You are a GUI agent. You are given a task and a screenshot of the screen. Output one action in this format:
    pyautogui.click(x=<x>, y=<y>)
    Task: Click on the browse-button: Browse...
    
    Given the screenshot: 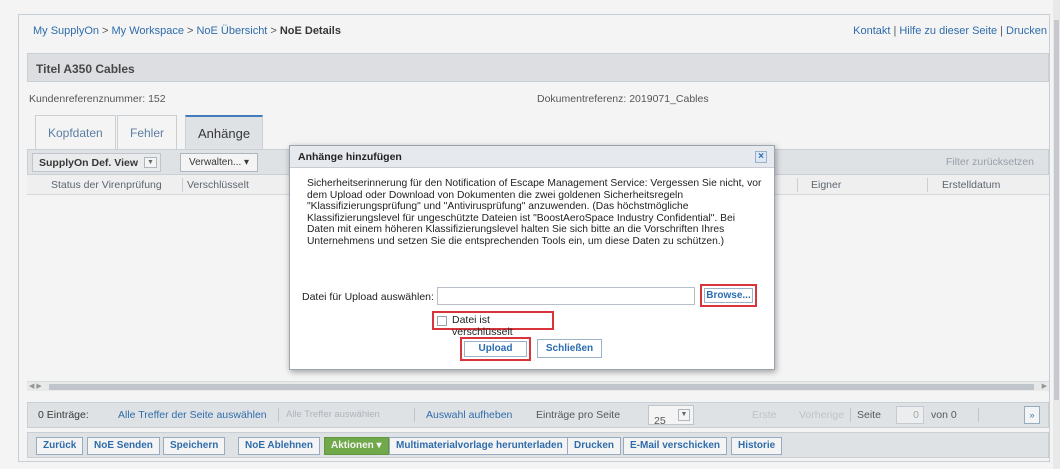 What is the action you would take?
    pyautogui.click(x=728, y=295)
    